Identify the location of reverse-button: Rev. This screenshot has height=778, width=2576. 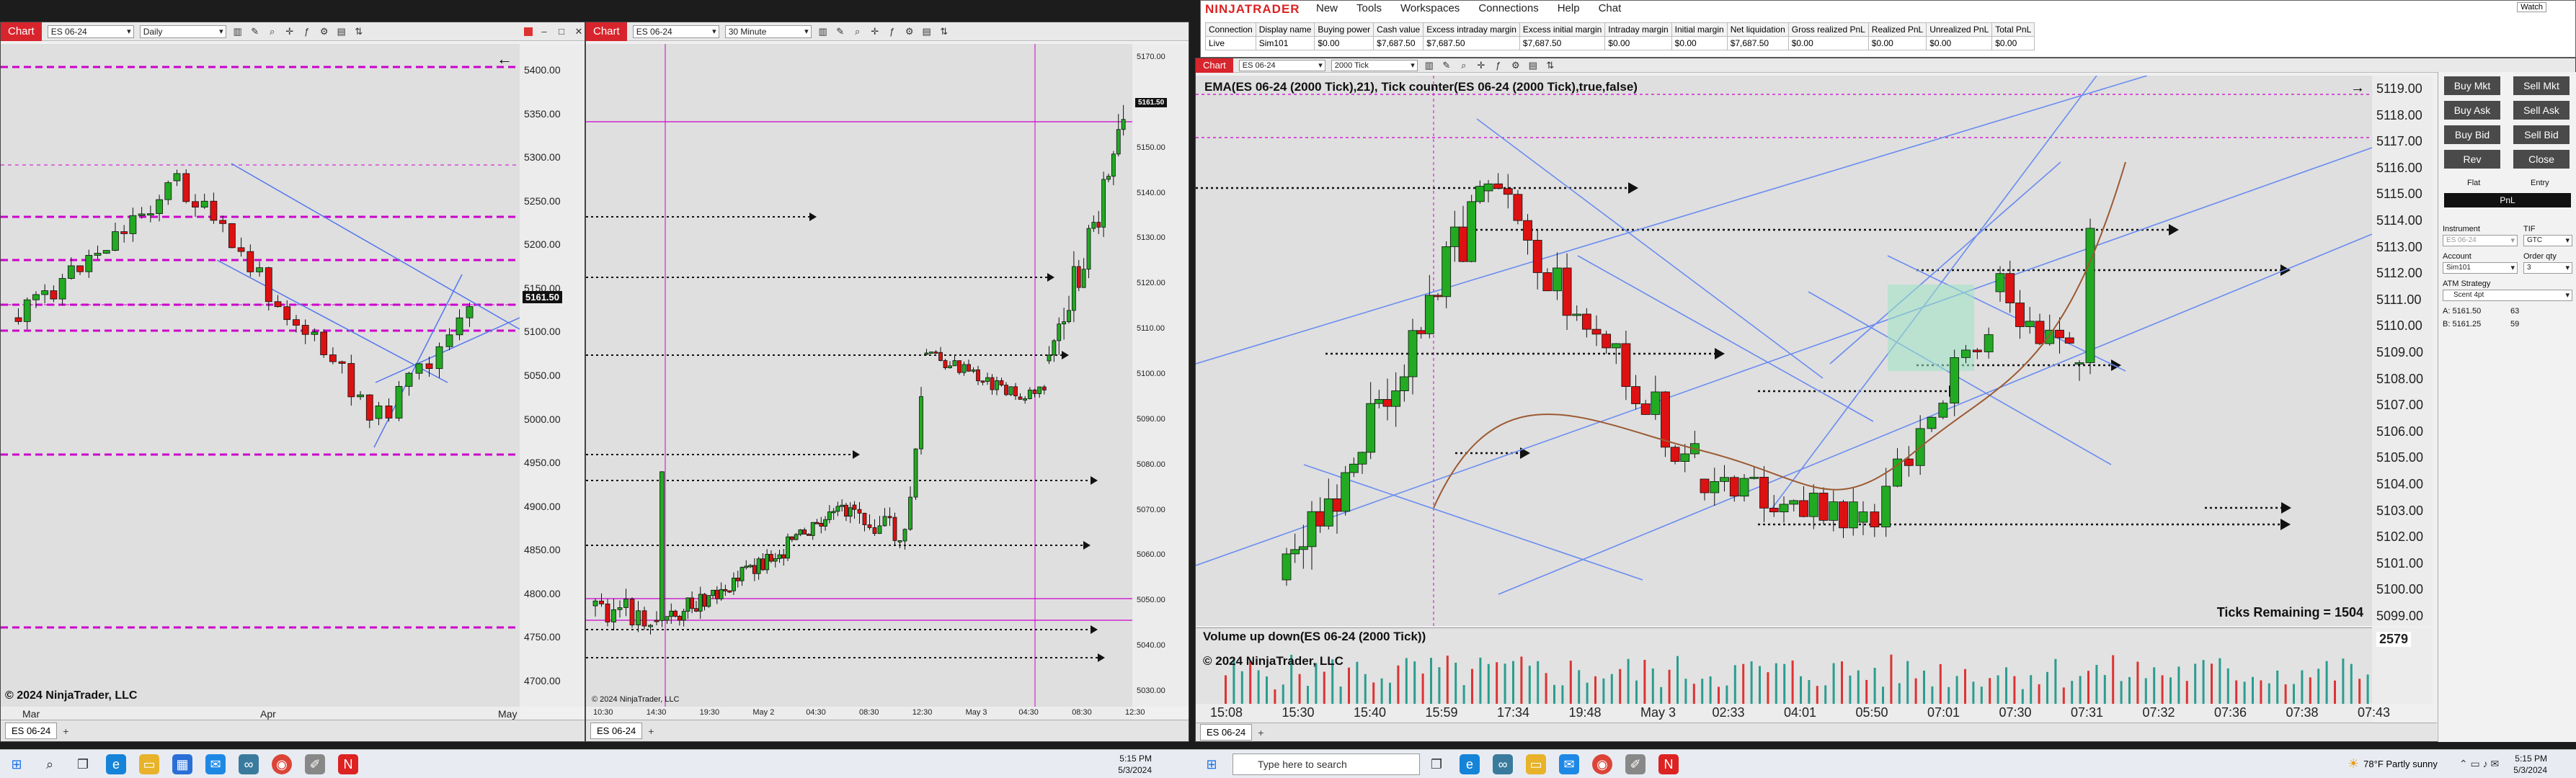
(2472, 159).